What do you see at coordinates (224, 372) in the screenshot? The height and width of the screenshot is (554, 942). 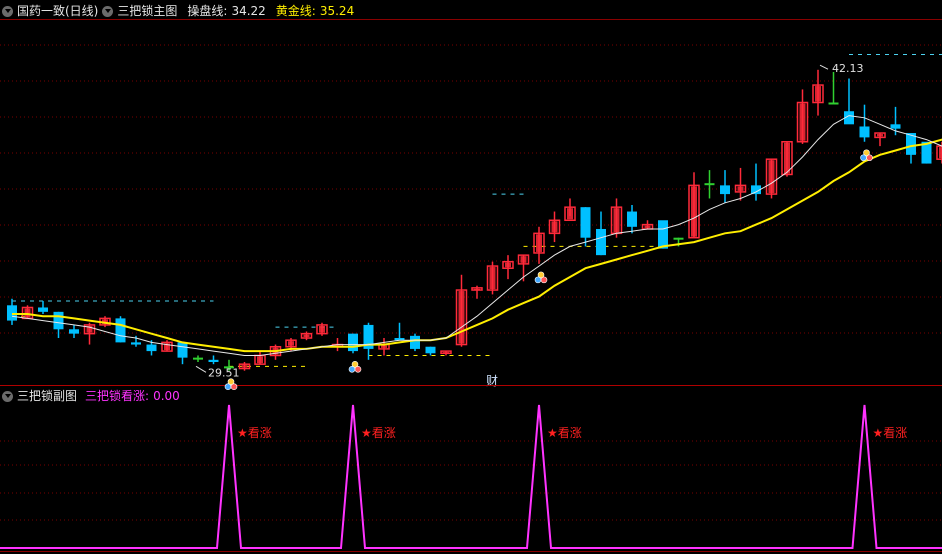 I see `low-price-label: 29.51` at bounding box center [224, 372].